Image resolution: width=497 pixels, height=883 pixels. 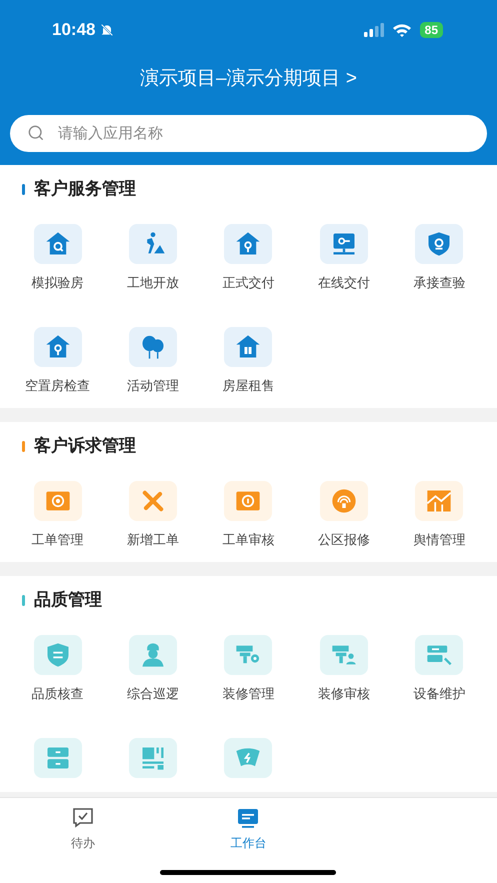 What do you see at coordinates (107, 30) in the screenshot?
I see `bell-off-icon` at bounding box center [107, 30].